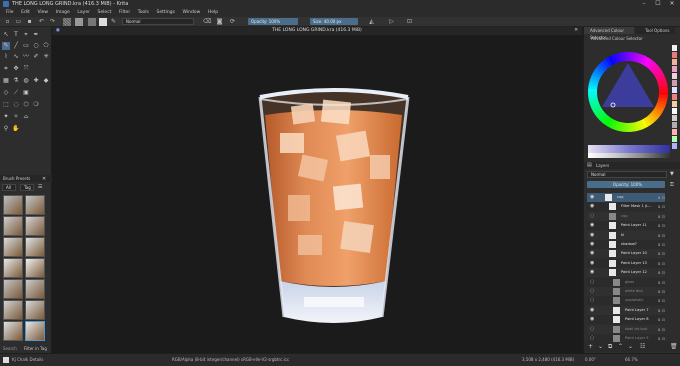 This screenshot has width=680, height=366. What do you see at coordinates (626, 207) in the screenshot?
I see `layer-row: ◉ Filter Mask 1 (L... α ⊡` at bounding box center [626, 207].